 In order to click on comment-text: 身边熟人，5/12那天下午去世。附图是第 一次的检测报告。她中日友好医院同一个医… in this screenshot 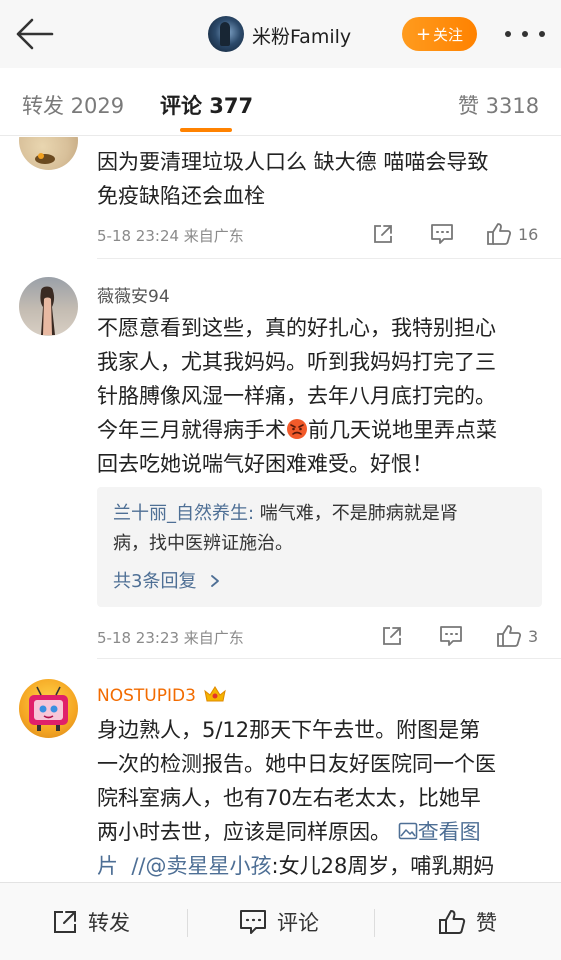, I will do `click(296, 798)`.